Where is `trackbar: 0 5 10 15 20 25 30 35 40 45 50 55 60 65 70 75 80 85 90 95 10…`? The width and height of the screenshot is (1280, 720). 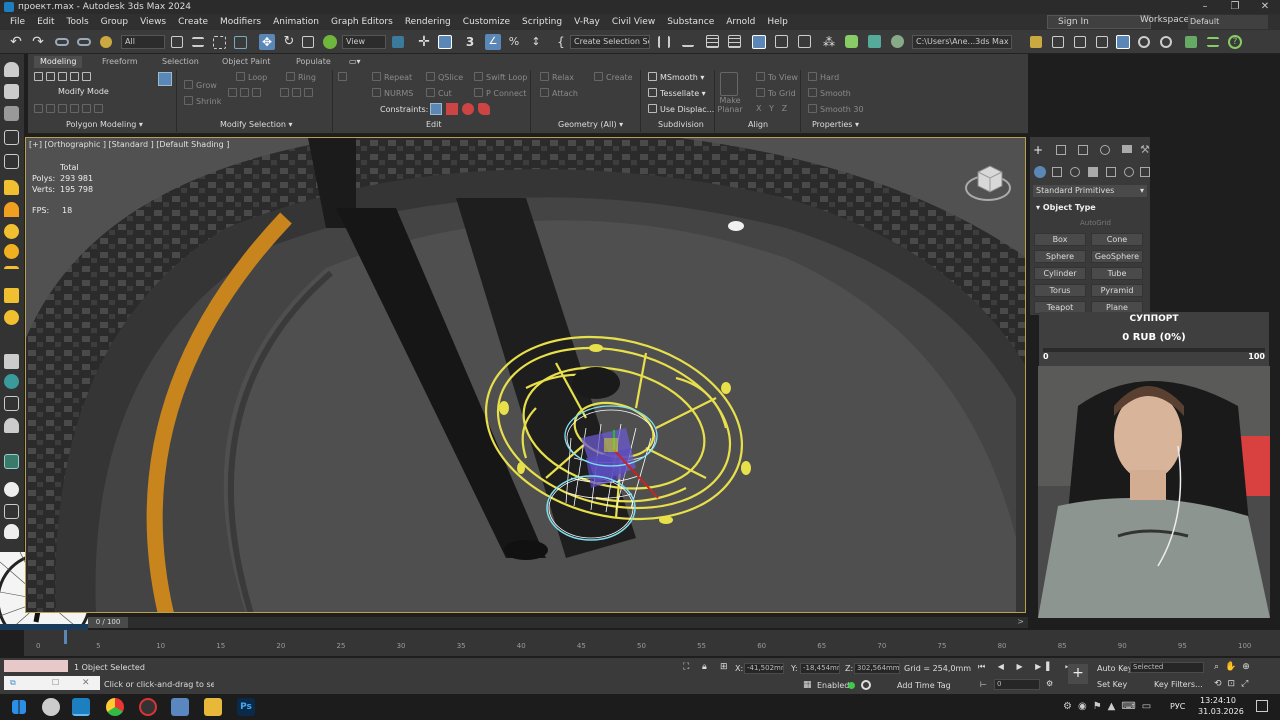
trackbar: 0 5 10 15 20 25 30 35 40 45 50 55 60 65 70 75 80 85 90 95 10… is located at coordinates (652, 643).